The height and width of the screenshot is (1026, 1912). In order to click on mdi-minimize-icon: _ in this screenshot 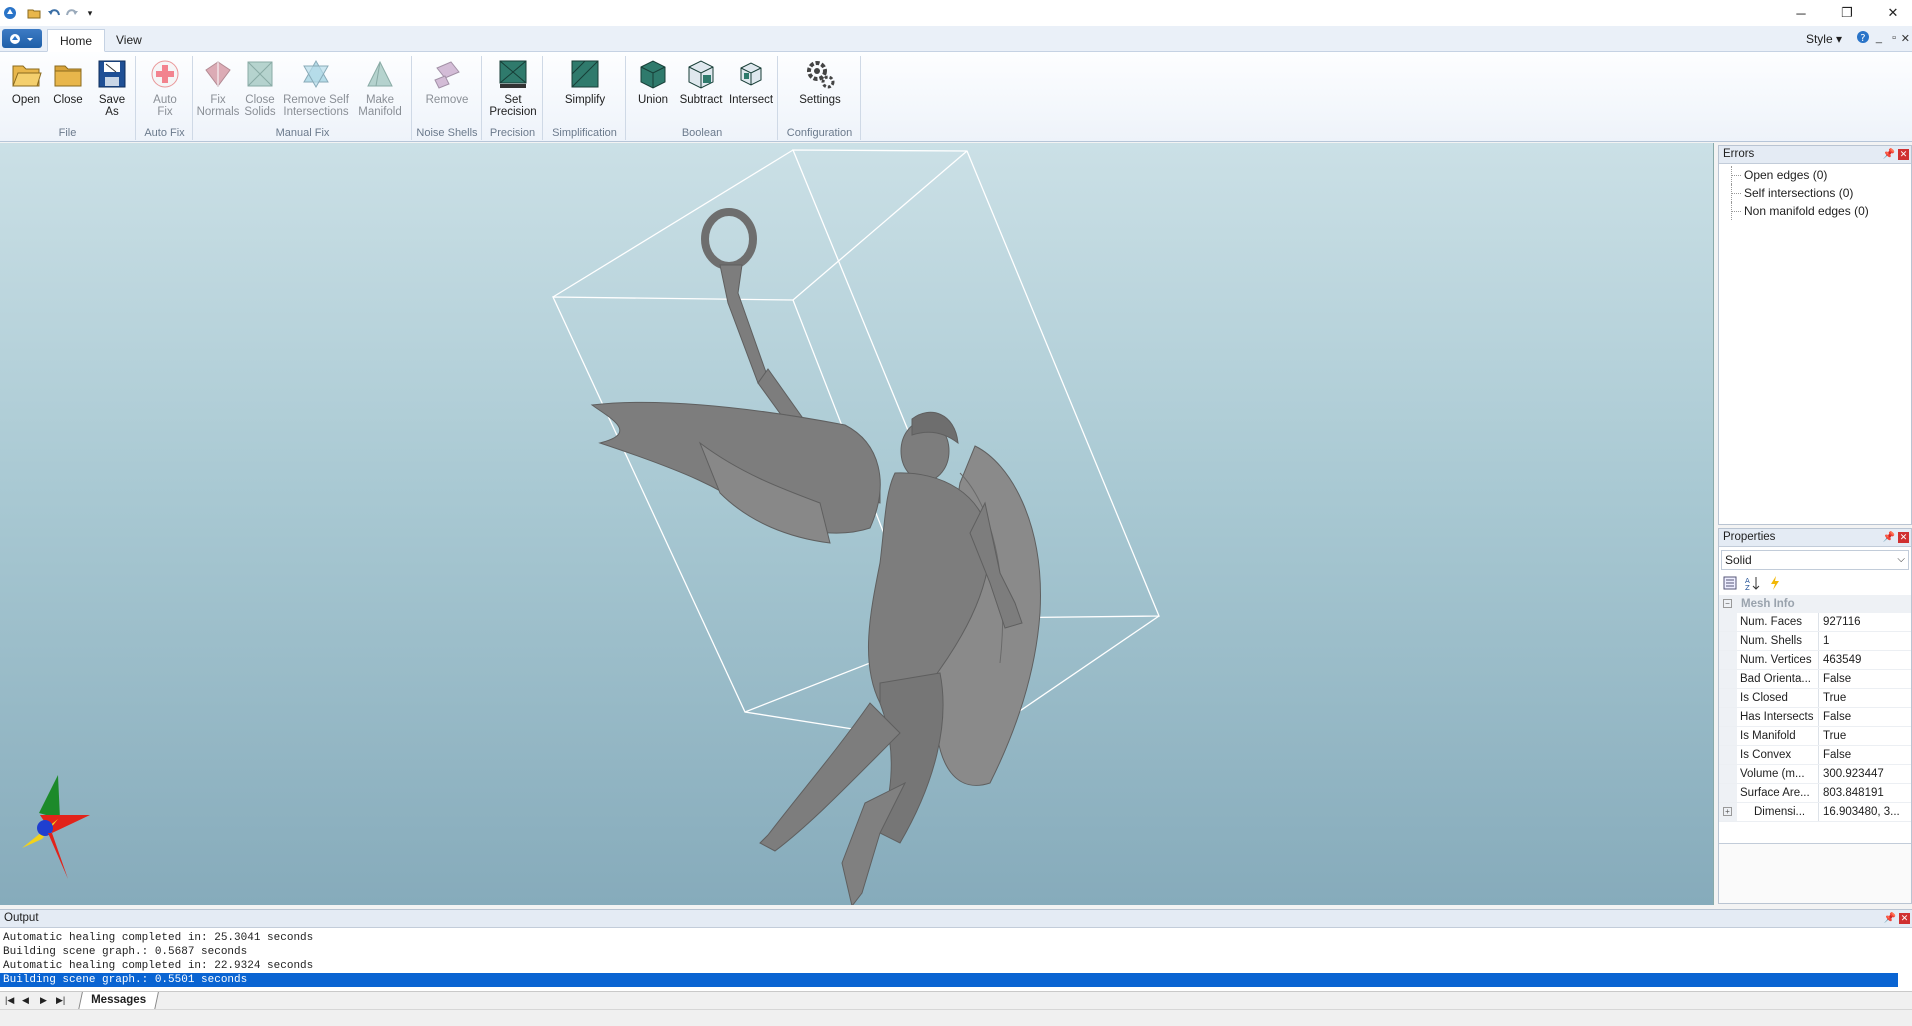, I will do `click(1879, 38)`.